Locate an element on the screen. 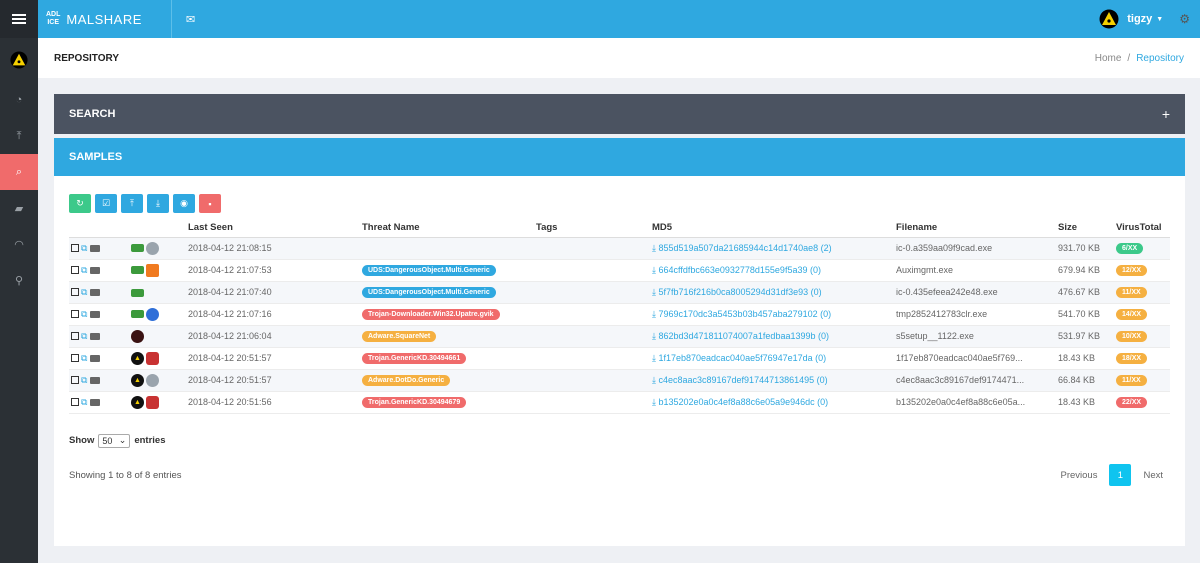 The image size is (1200, 563). md5-link: ⤓ 855d519a507da21685944c14d1740ae8 (2) is located at coordinates (742, 248).